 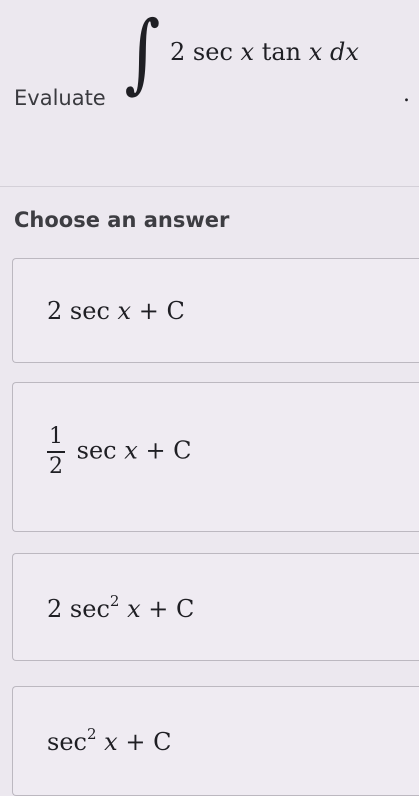 What do you see at coordinates (56, 466) in the screenshot?
I see `choice-2-denominator: 2` at bounding box center [56, 466].